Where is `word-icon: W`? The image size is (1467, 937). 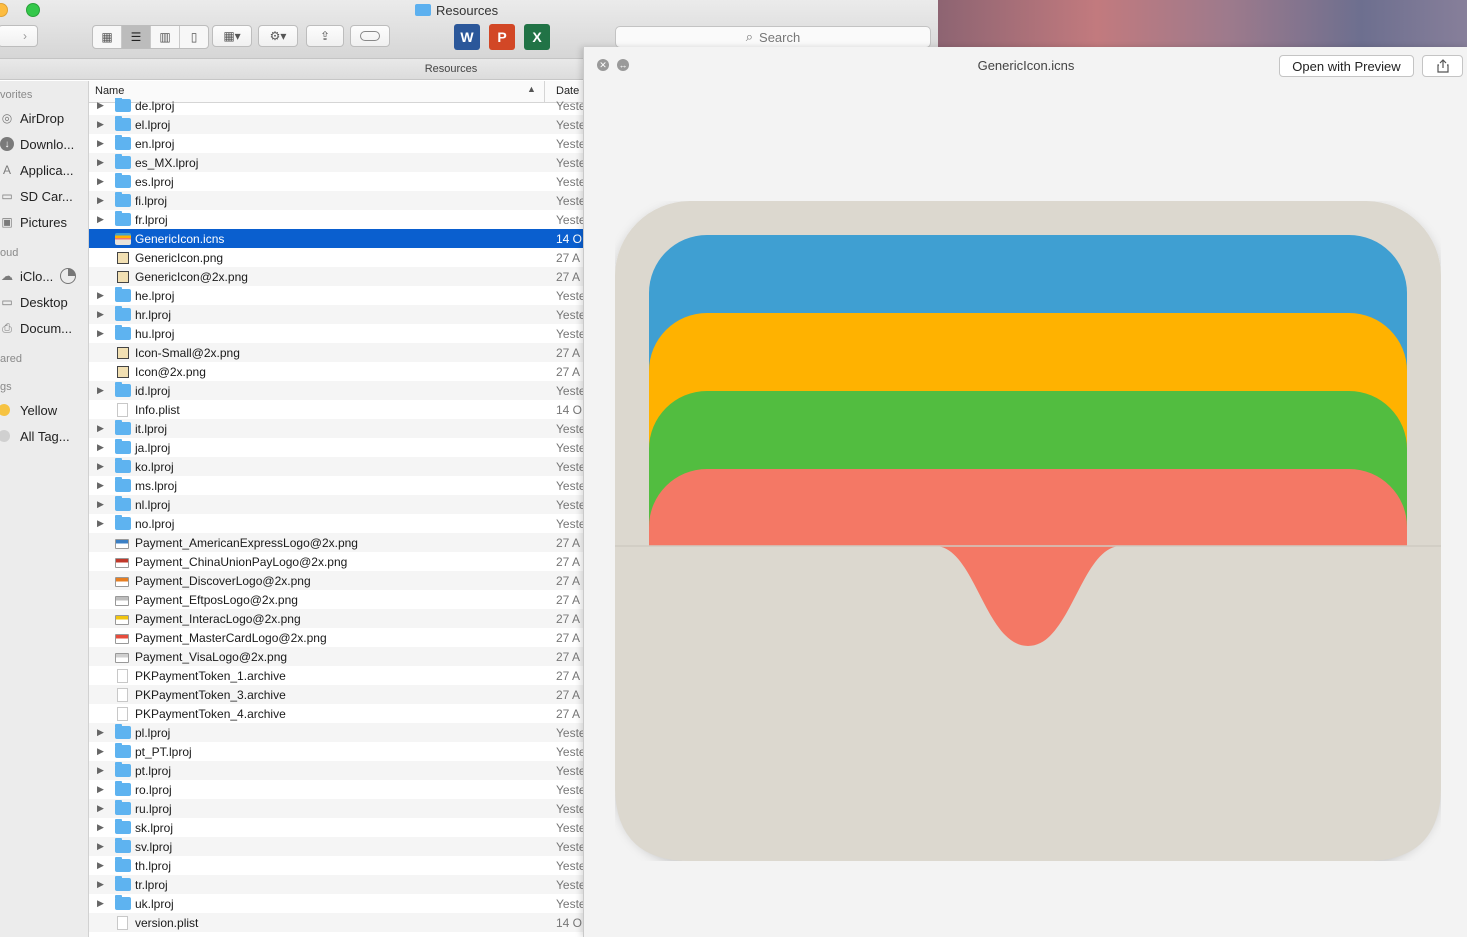
word-icon: W is located at coordinates (467, 37).